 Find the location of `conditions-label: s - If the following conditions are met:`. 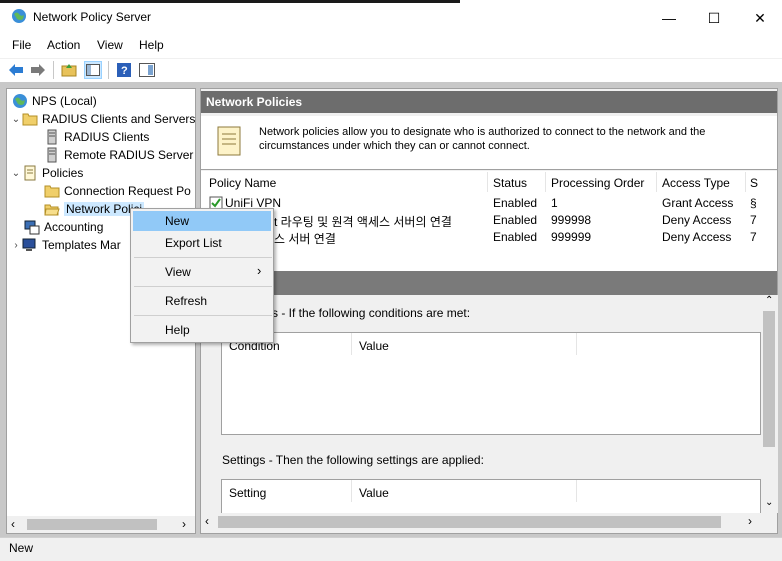

conditions-label: s - If the following conditions are met: is located at coordinates (371, 313).